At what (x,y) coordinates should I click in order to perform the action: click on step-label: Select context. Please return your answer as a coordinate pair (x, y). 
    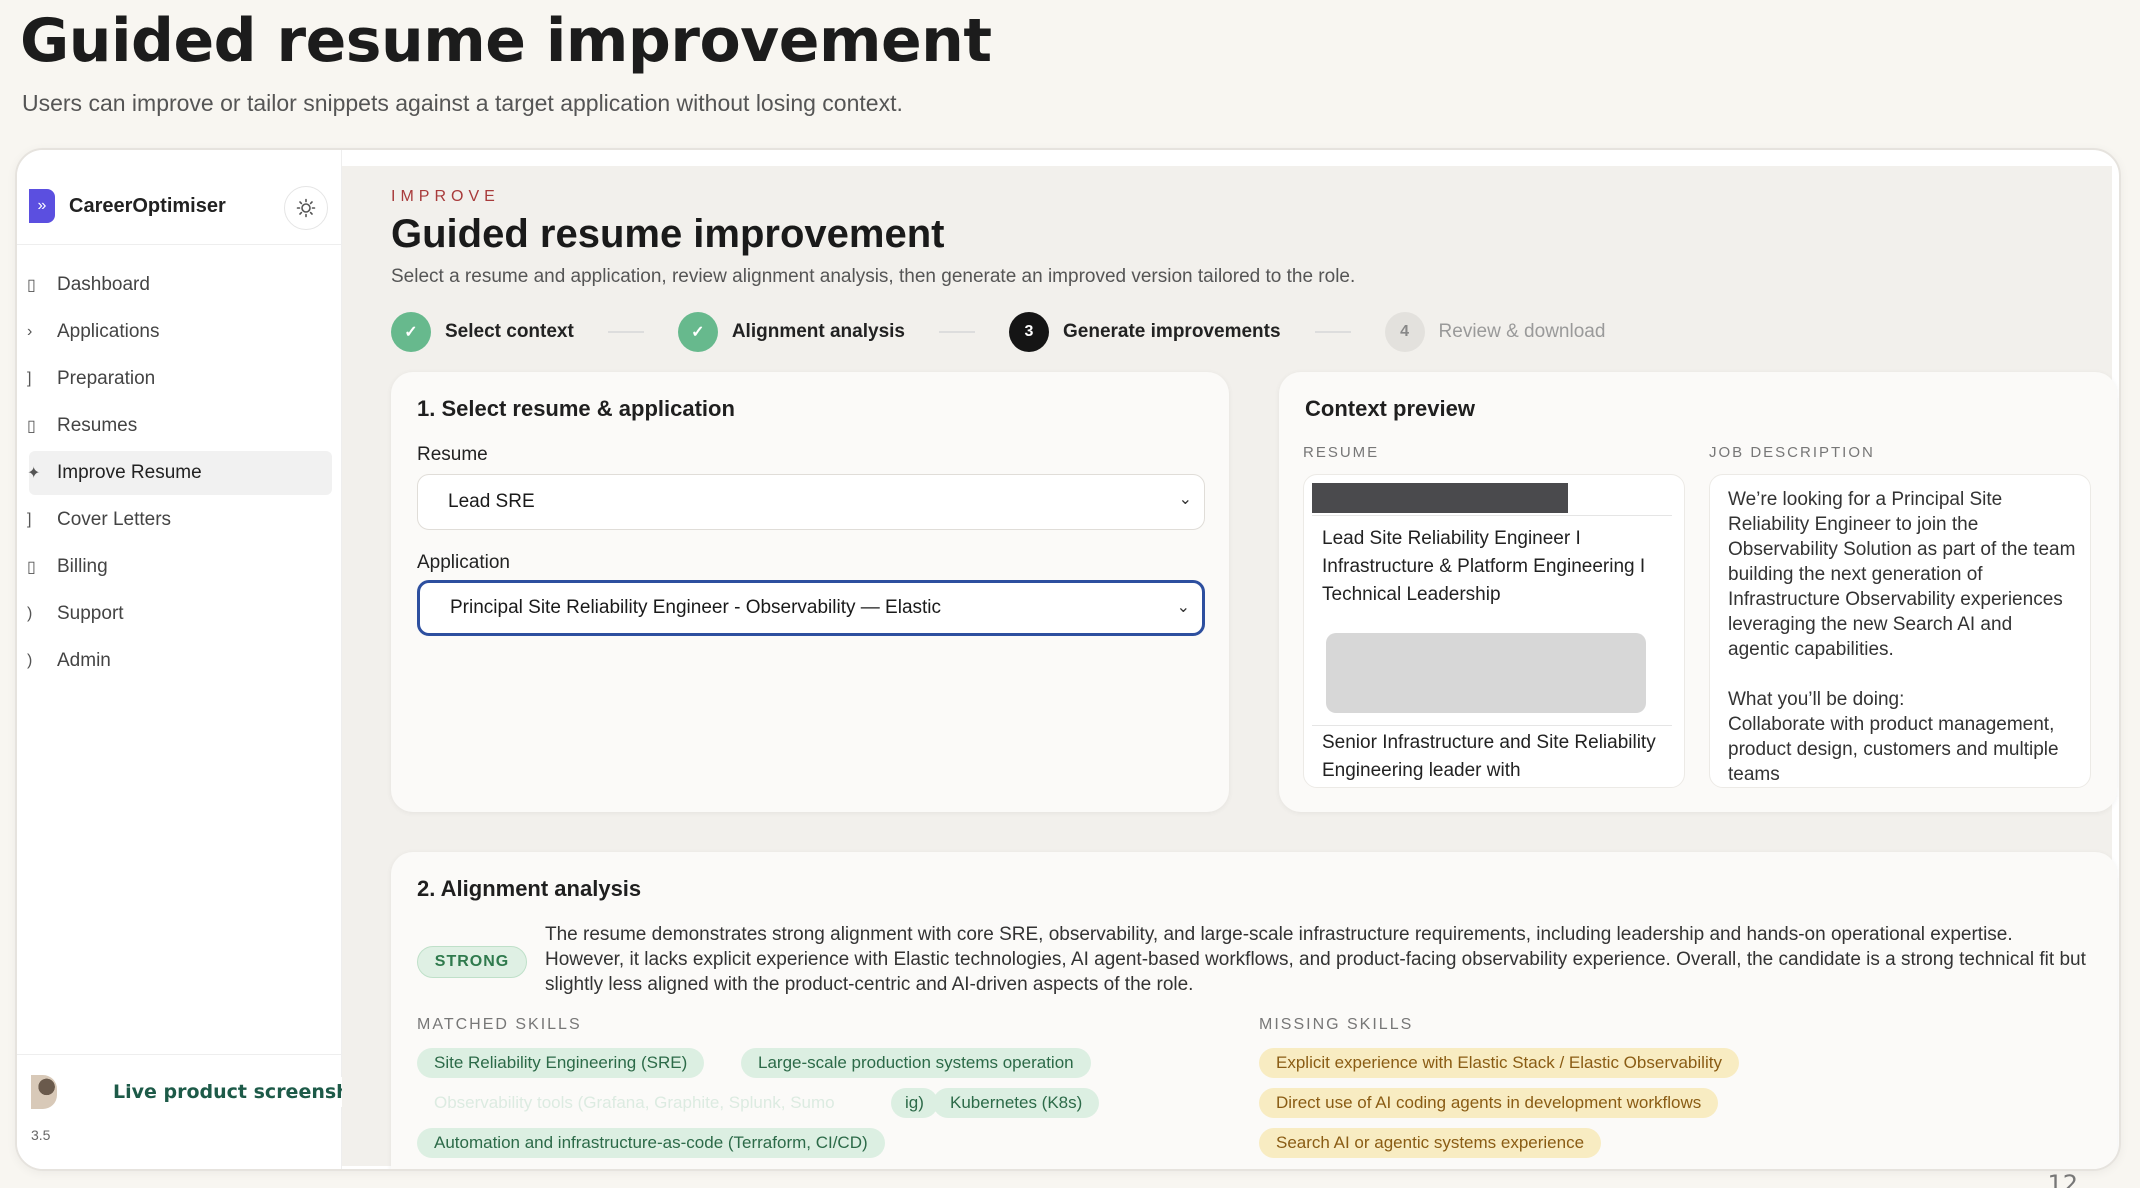
    Looking at the image, I should click on (509, 331).